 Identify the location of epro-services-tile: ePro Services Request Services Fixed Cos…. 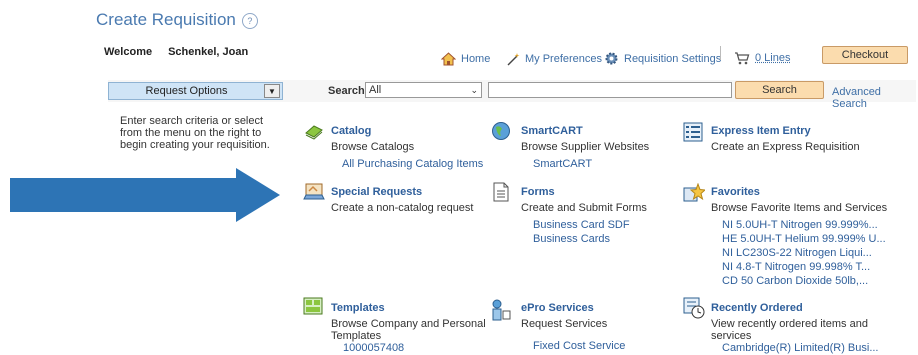
(573, 327).